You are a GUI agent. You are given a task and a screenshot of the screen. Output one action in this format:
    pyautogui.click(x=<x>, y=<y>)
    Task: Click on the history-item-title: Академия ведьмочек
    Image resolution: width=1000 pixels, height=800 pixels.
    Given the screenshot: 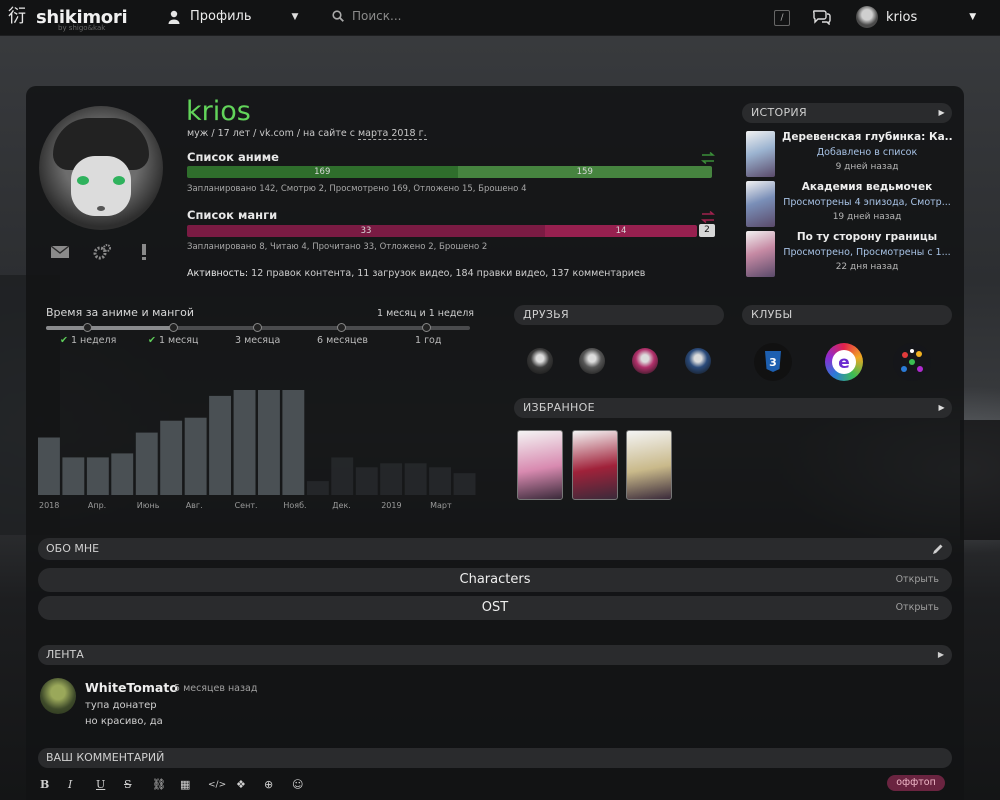 What is the action you would take?
    pyautogui.click(x=867, y=187)
    